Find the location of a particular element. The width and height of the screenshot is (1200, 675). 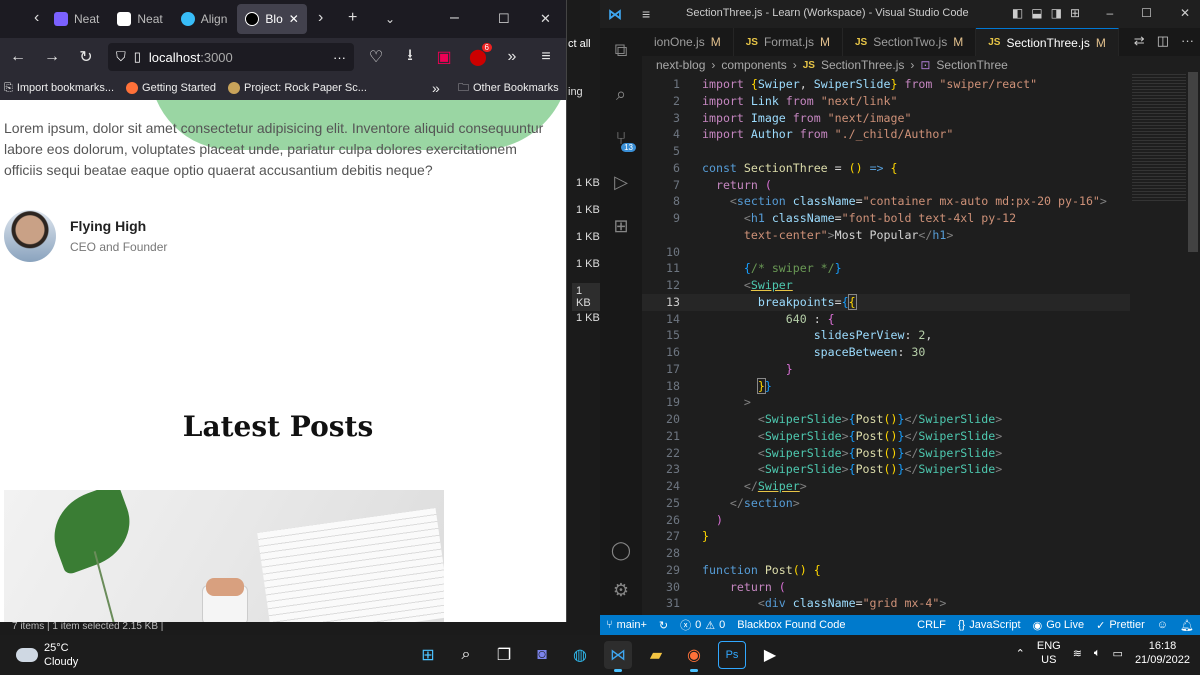

language-indicator: ENG US is located at coordinates (1049, 653).